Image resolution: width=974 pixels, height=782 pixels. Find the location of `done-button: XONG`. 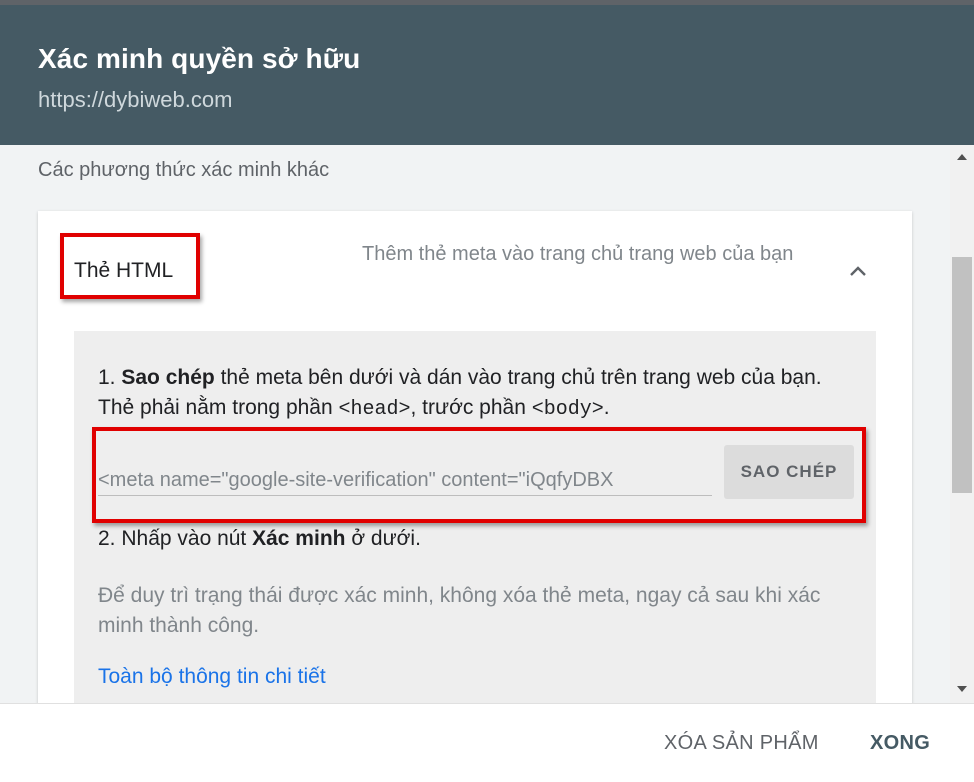

done-button: XONG is located at coordinates (900, 743).